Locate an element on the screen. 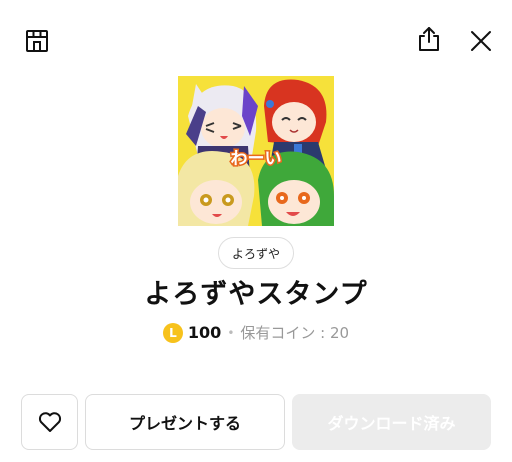  sticker-thumbnail: わーい is located at coordinates (256, 151).